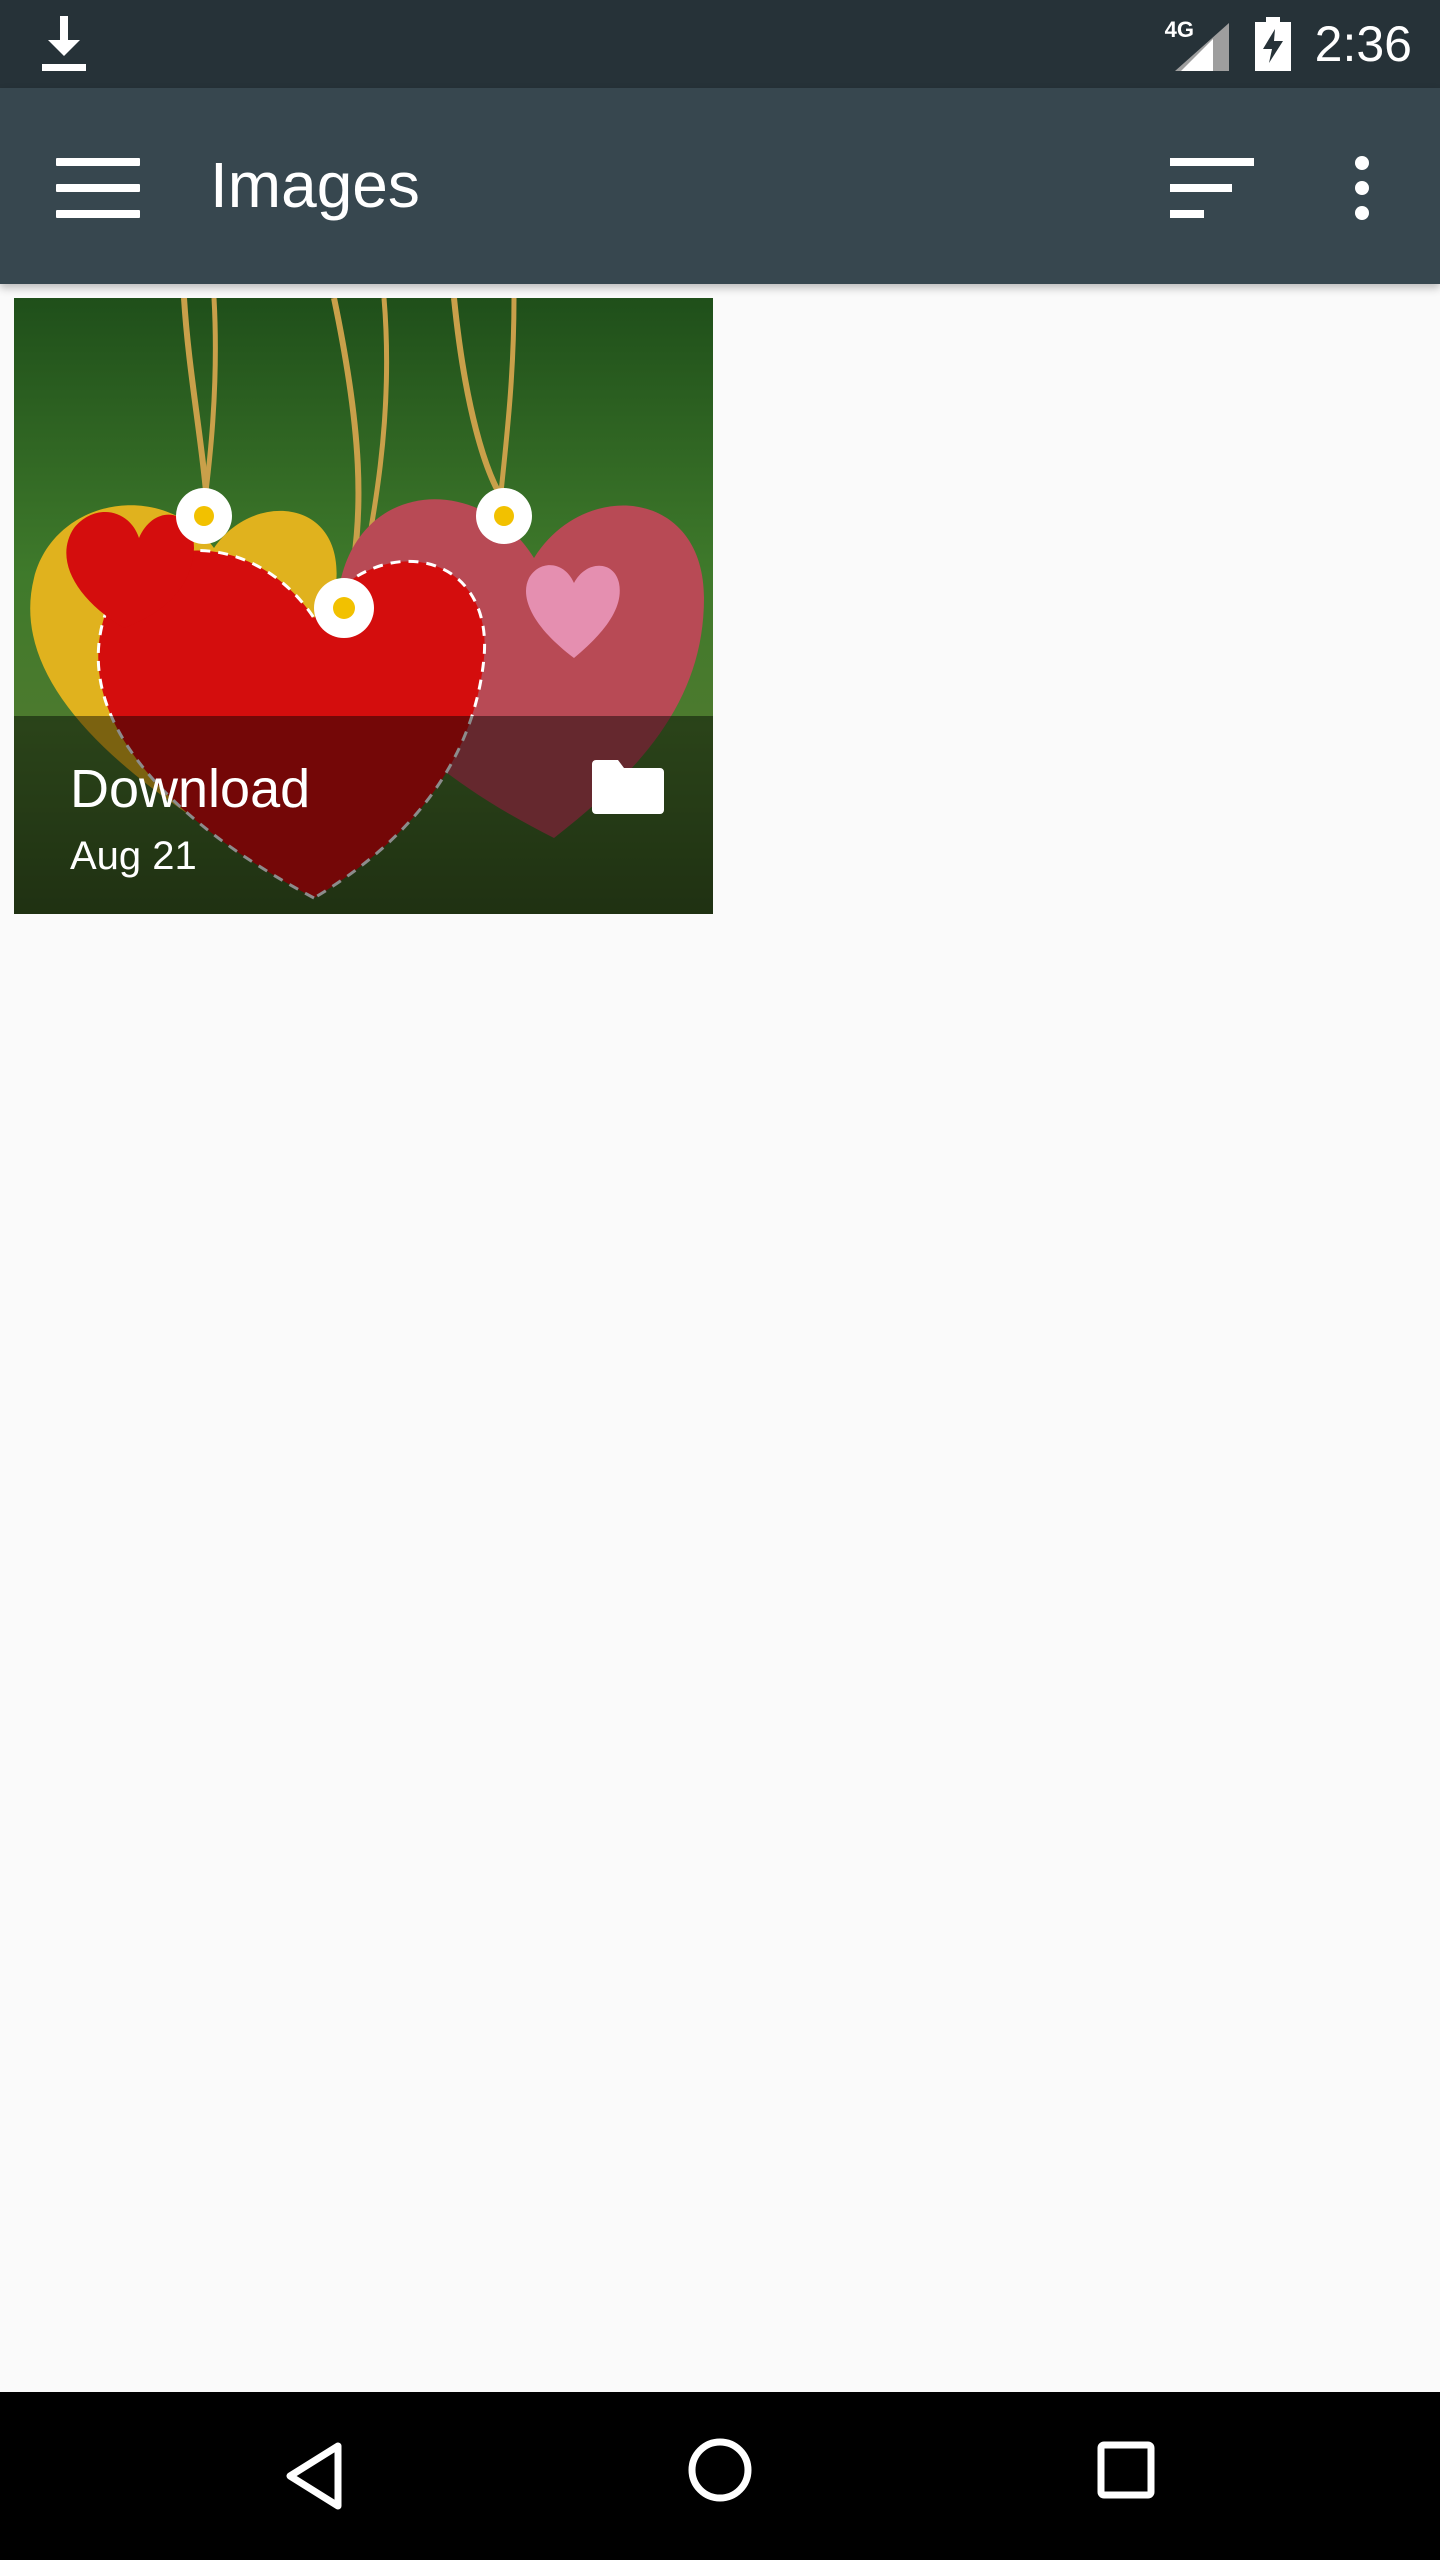 The image size is (1440, 2560). What do you see at coordinates (720, 2470) in the screenshot?
I see `home-icon` at bounding box center [720, 2470].